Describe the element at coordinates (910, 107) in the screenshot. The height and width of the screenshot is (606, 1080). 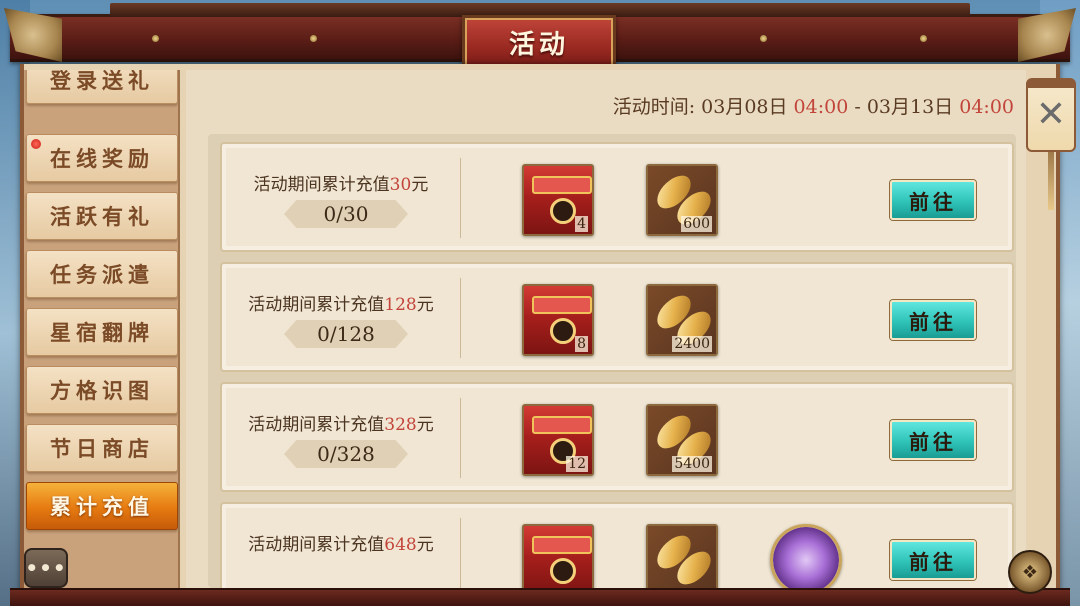
I see `event-end-date: 03月13日` at that location.